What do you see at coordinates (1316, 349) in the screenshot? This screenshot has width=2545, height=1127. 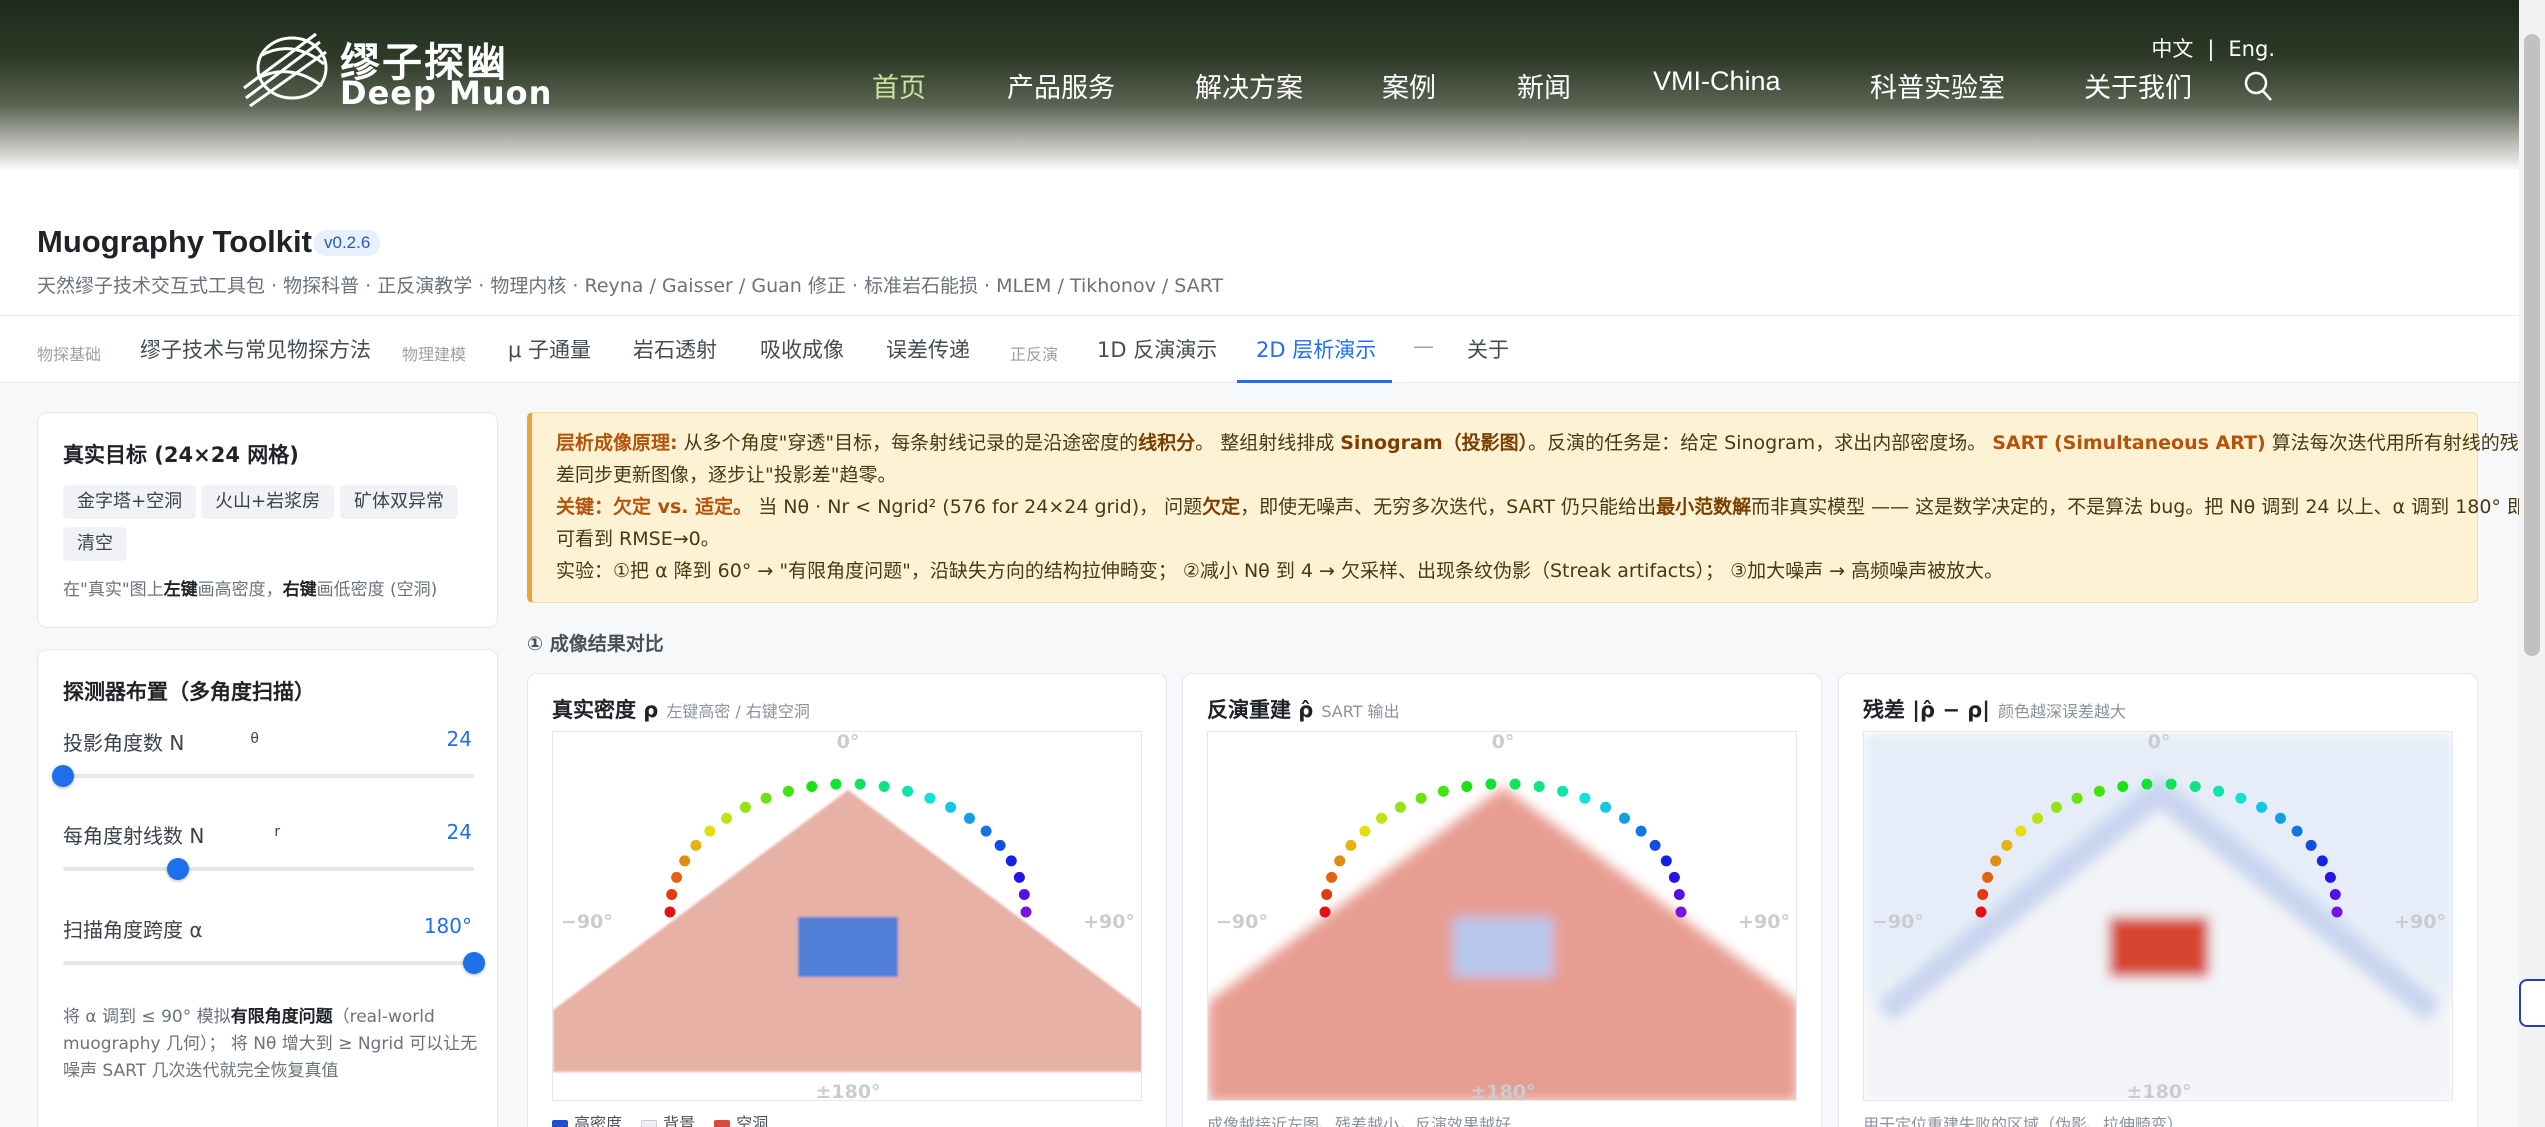 I see `tab-2d-tomography: 2D 层析演示` at bounding box center [1316, 349].